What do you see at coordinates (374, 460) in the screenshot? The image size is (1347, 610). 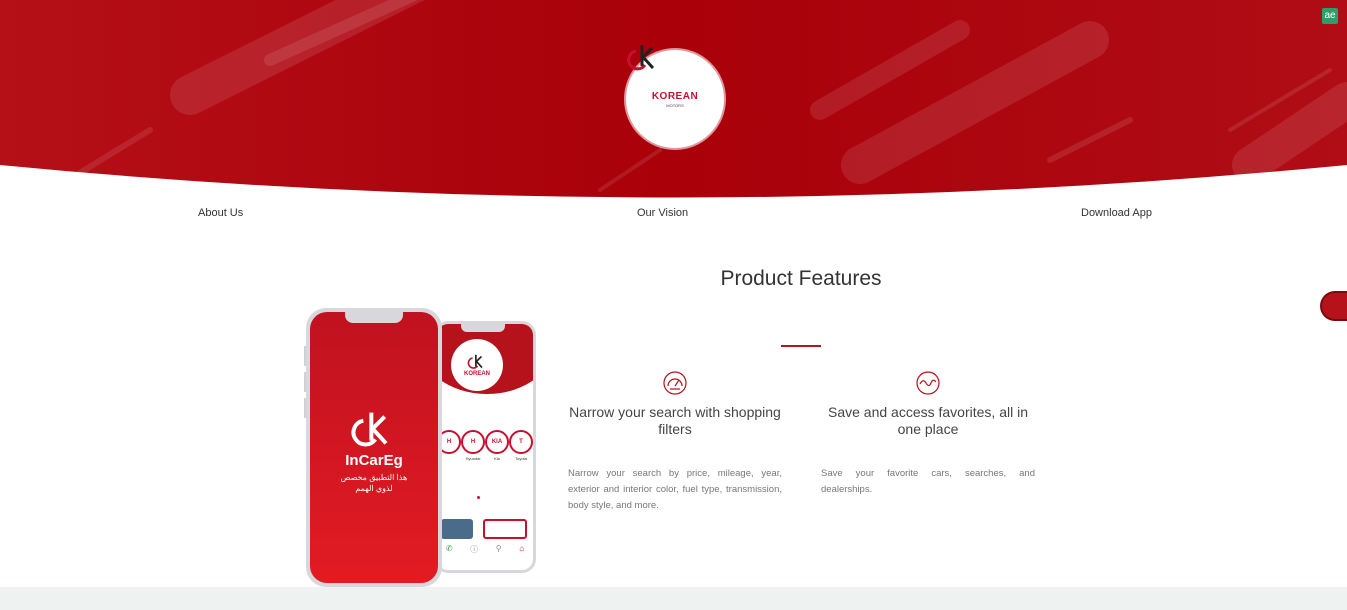 I see `app-name: InCarEg` at bounding box center [374, 460].